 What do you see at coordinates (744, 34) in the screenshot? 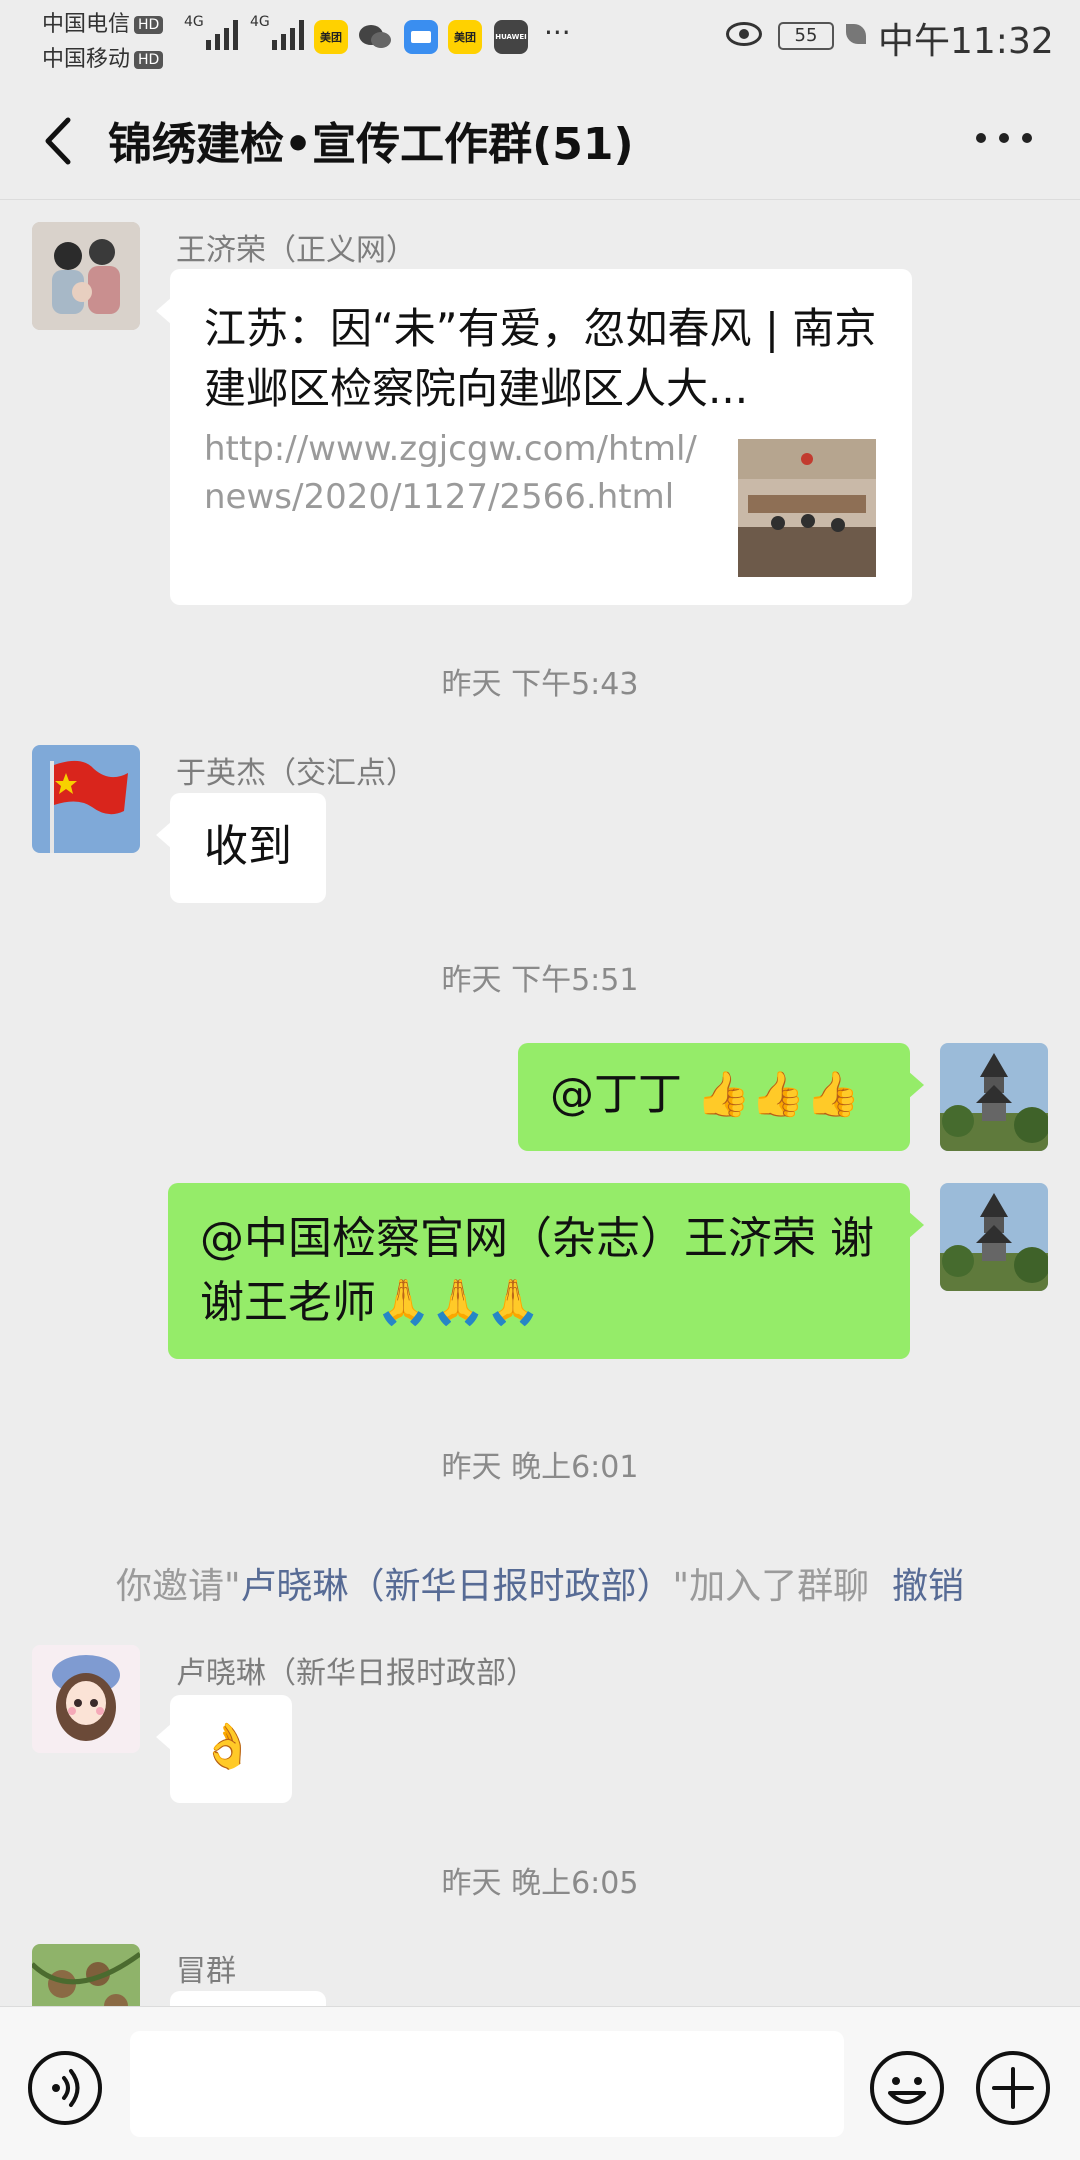
I see `eye-comfort-icon` at bounding box center [744, 34].